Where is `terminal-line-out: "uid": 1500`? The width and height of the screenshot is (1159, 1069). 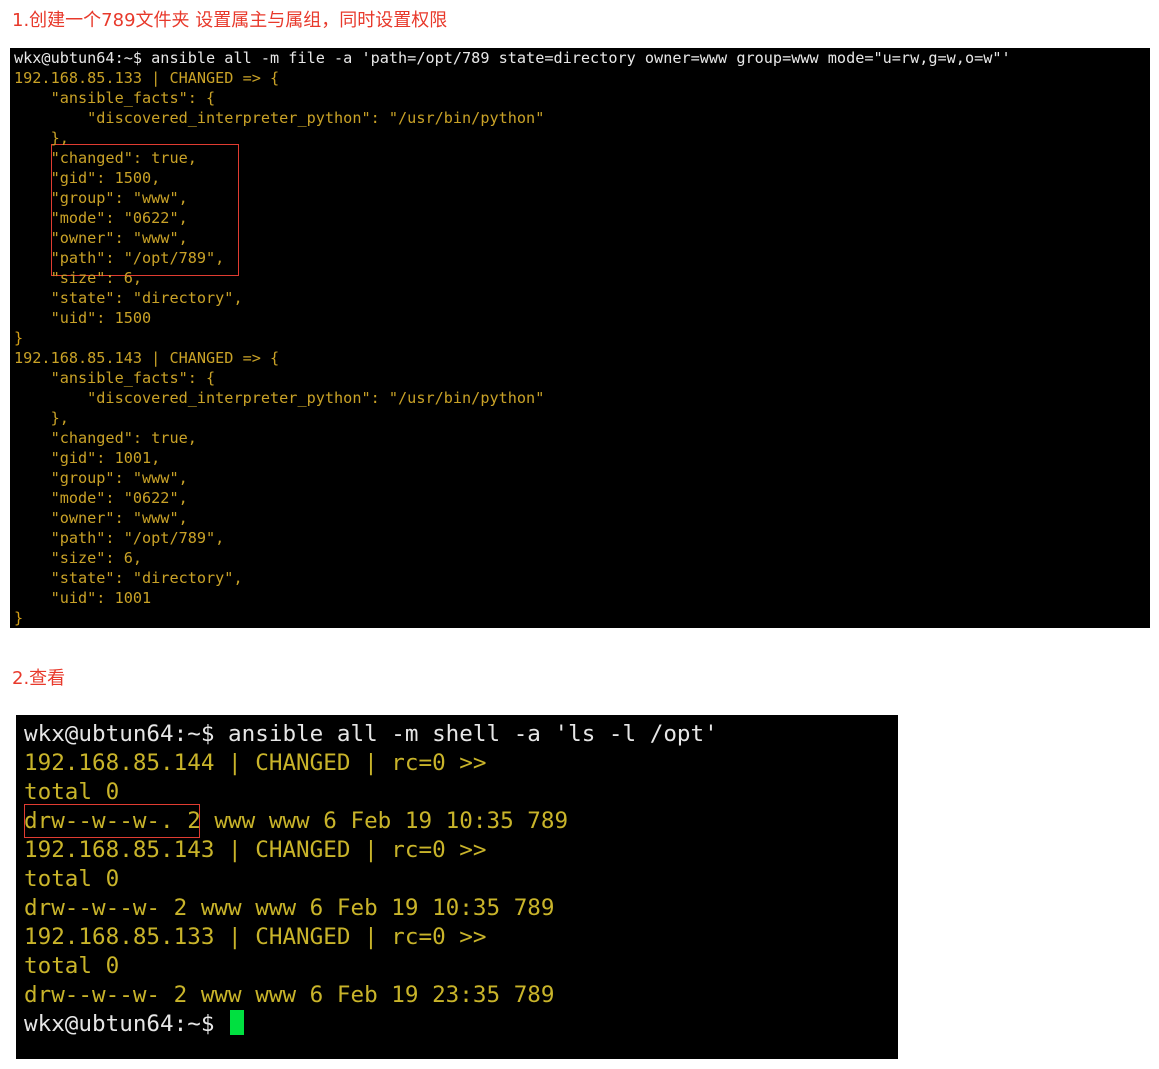 terminal-line-out: "uid": 1500 is located at coordinates (83, 318).